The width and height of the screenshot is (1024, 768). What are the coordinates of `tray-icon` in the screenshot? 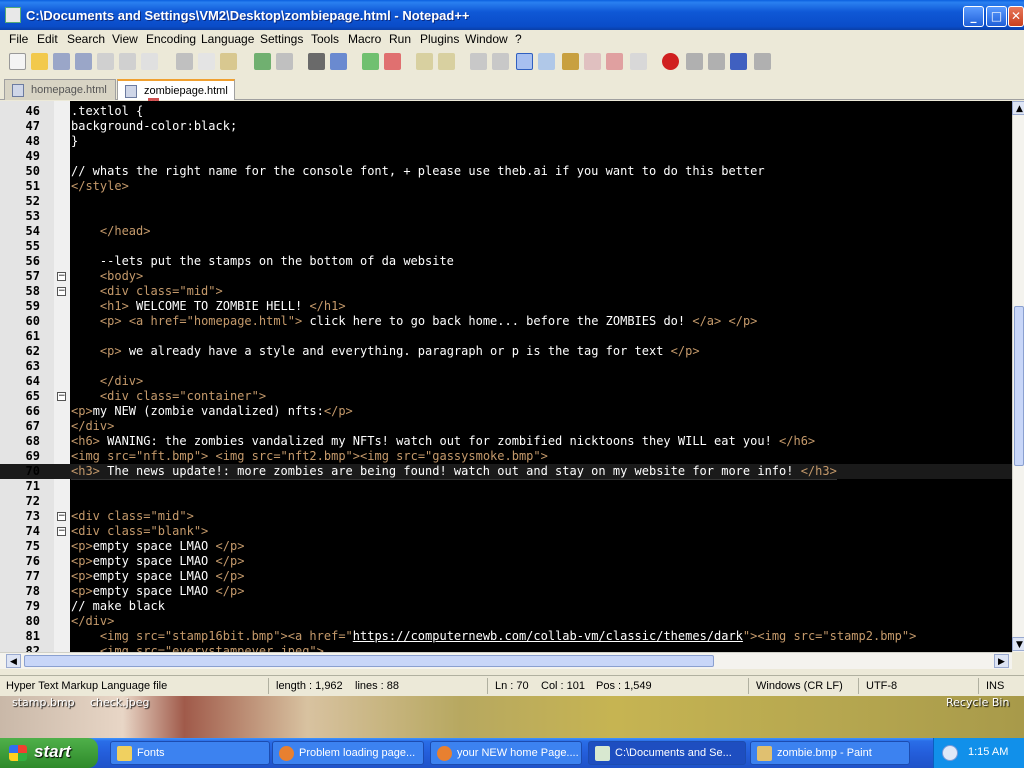 It's located at (950, 753).